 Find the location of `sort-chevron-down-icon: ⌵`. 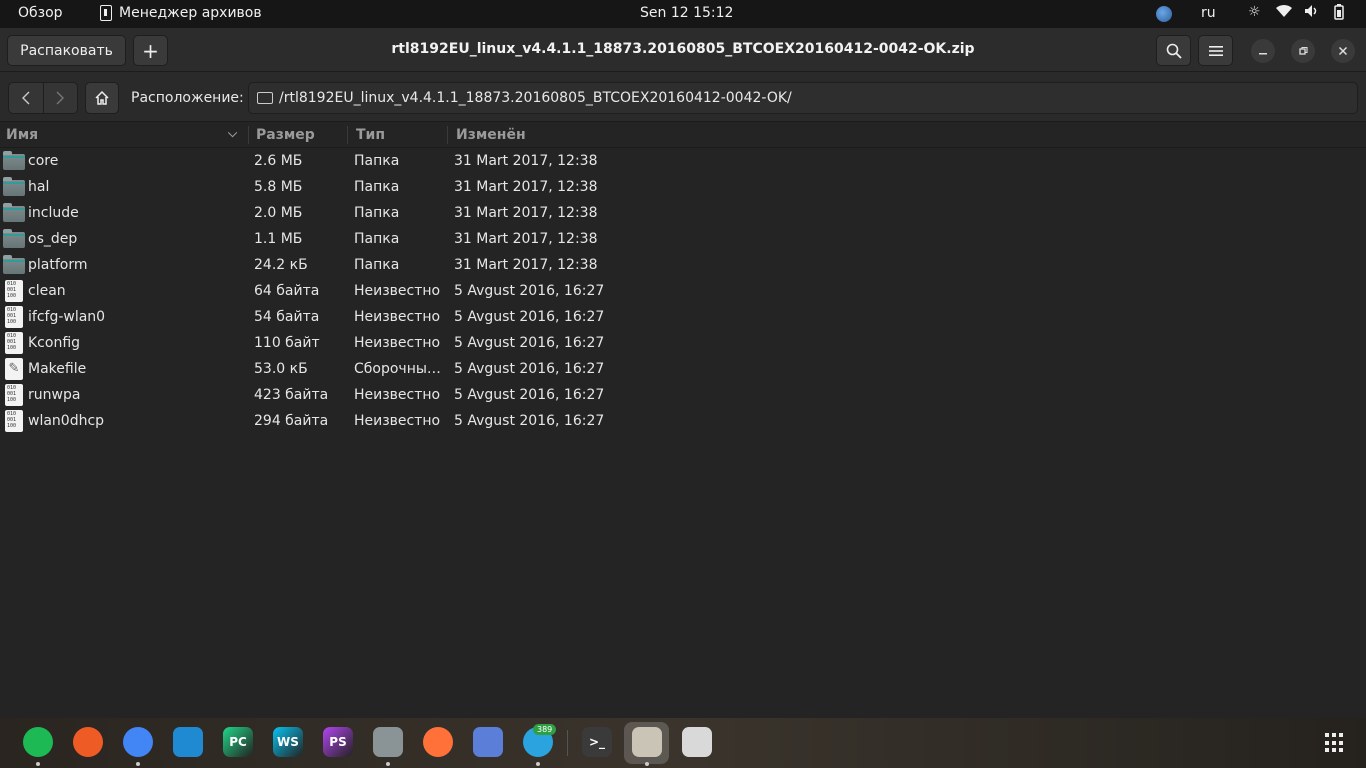

sort-chevron-down-icon: ⌵ is located at coordinates (232, 133).